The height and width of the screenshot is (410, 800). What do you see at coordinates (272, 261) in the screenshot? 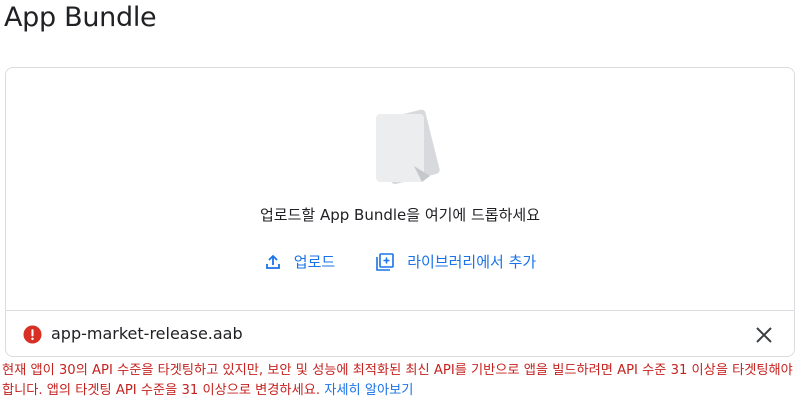
I see `upload-icon` at bounding box center [272, 261].